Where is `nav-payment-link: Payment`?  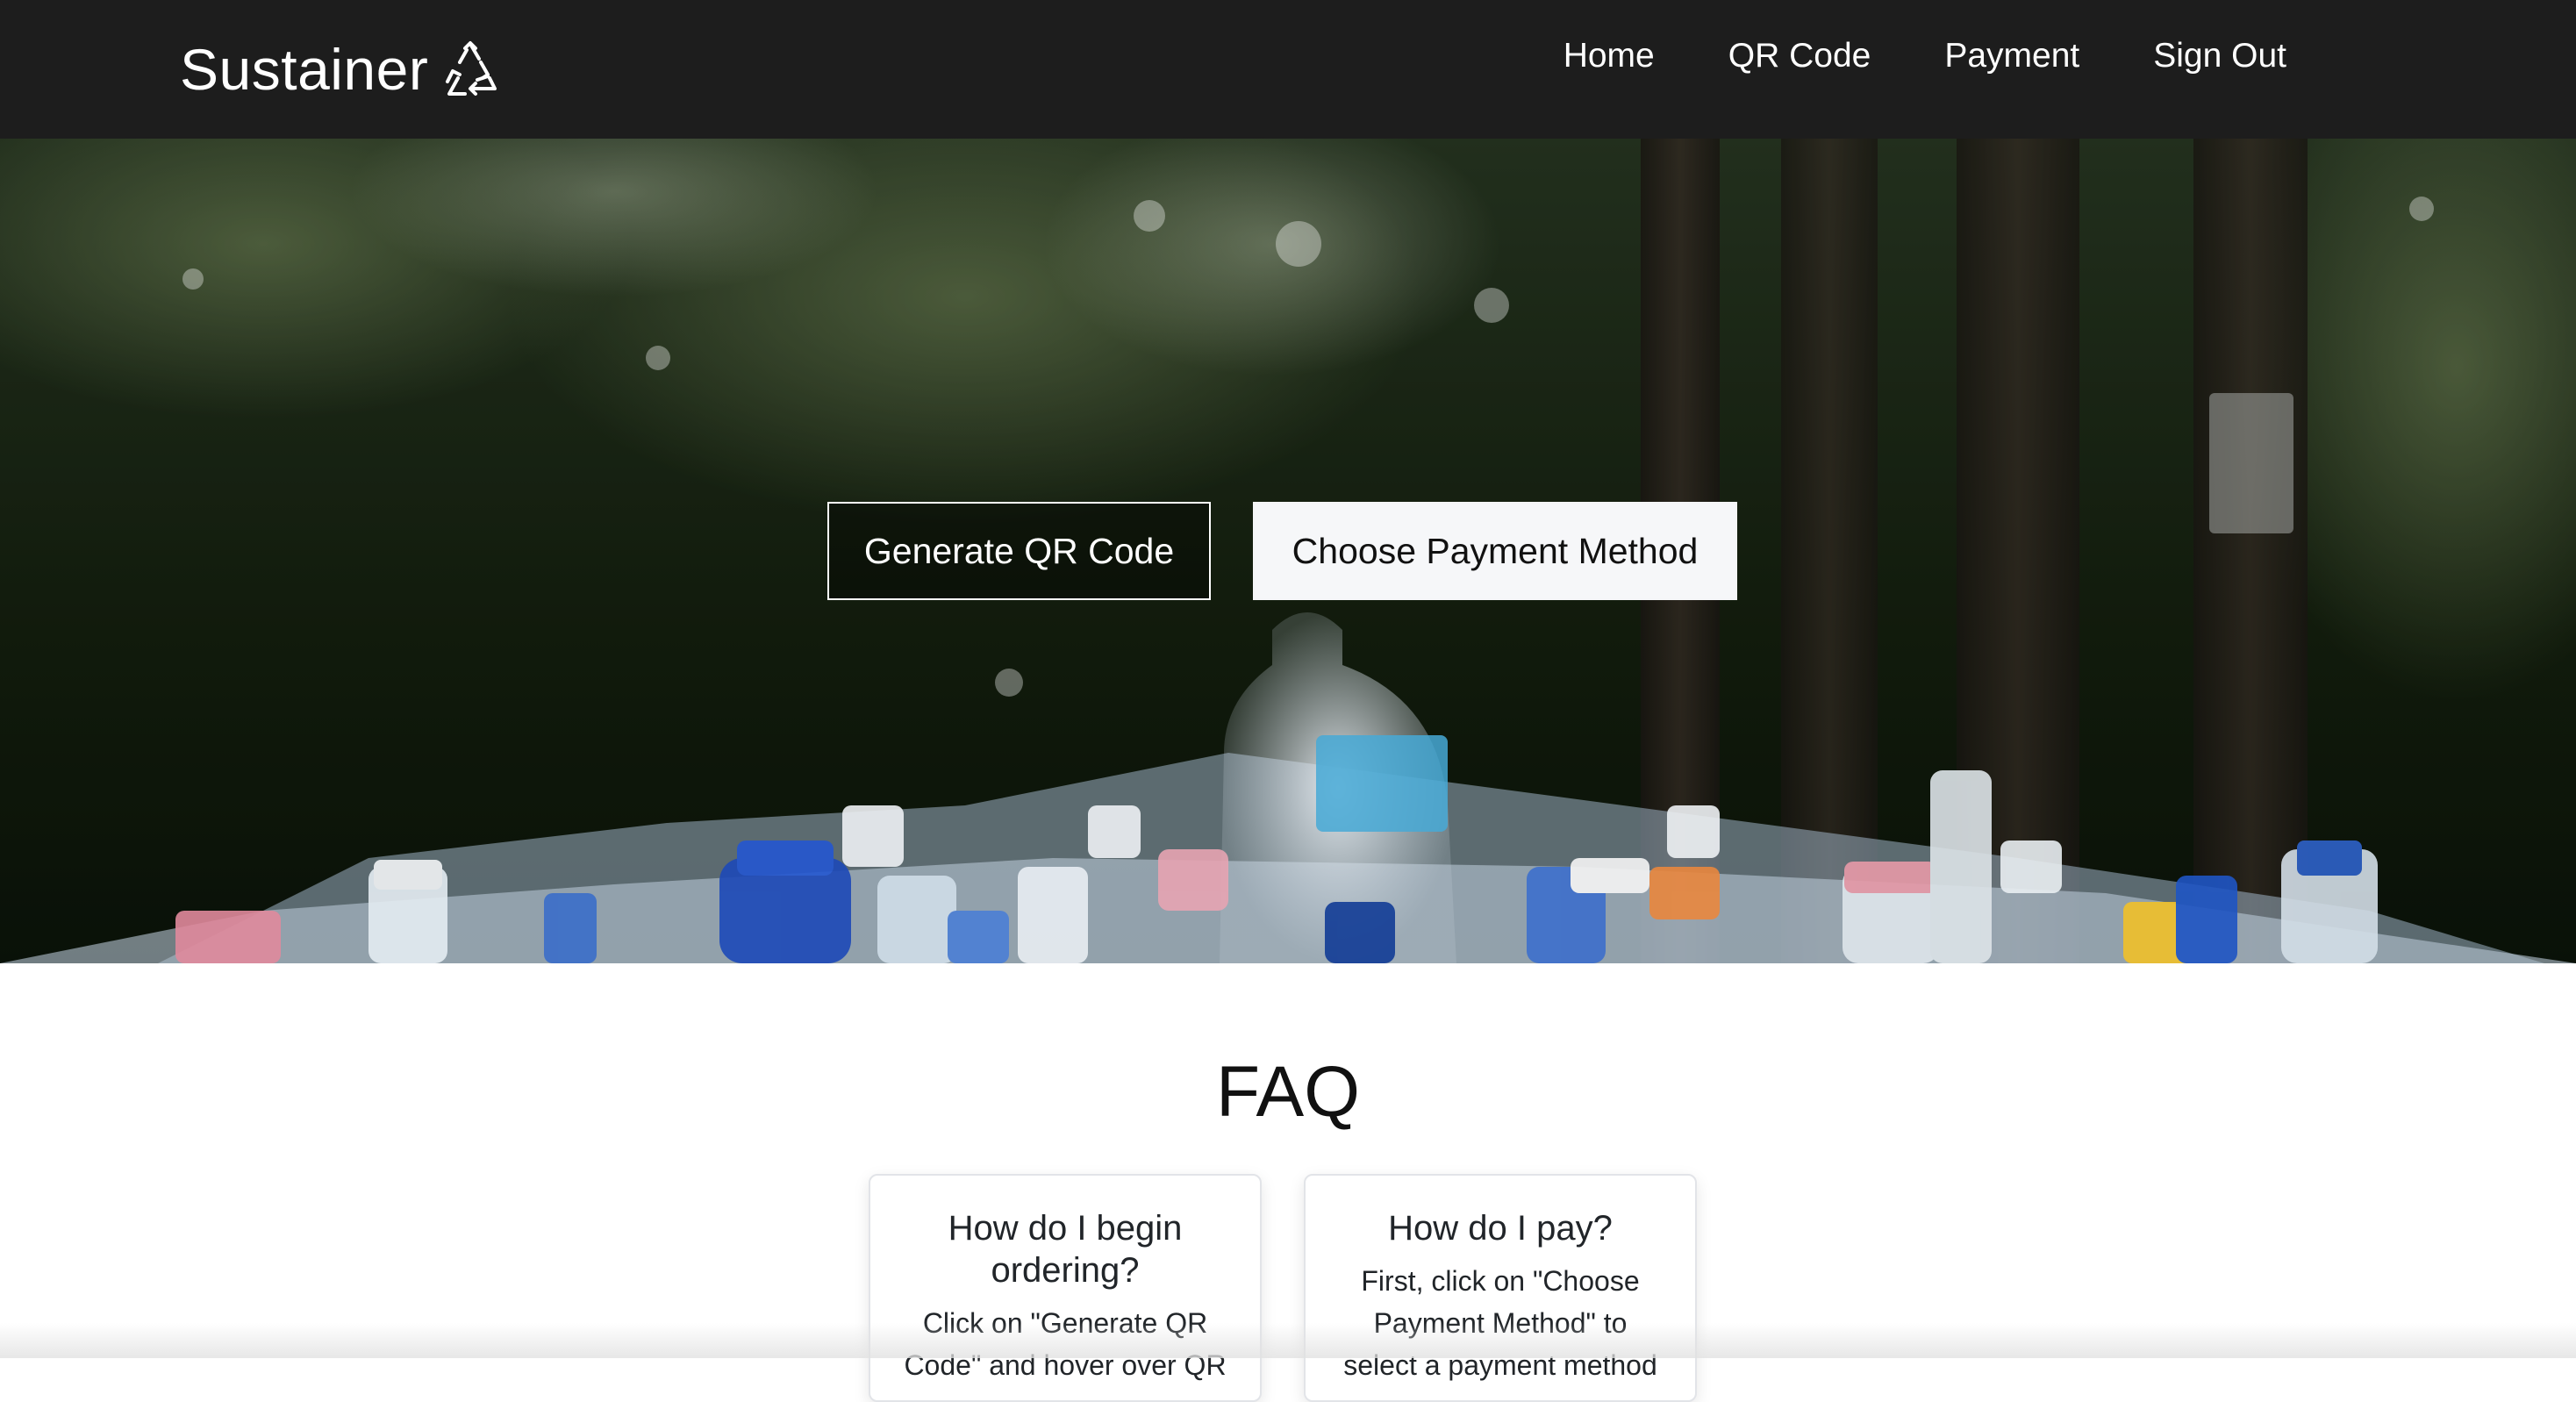 nav-payment-link: Payment is located at coordinates (2011, 56).